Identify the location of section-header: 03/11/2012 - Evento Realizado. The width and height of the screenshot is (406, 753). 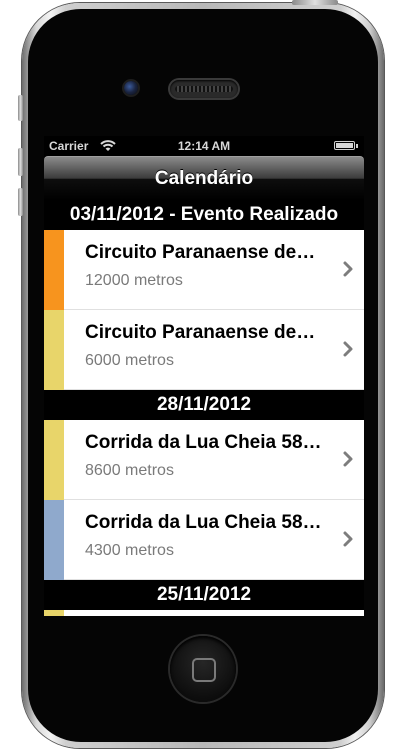
(204, 215).